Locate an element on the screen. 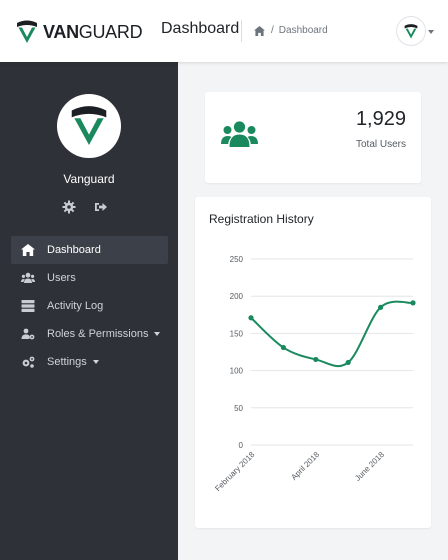 The height and width of the screenshot is (560, 448). x-tick-label: April 2018 is located at coordinates (305, 466).